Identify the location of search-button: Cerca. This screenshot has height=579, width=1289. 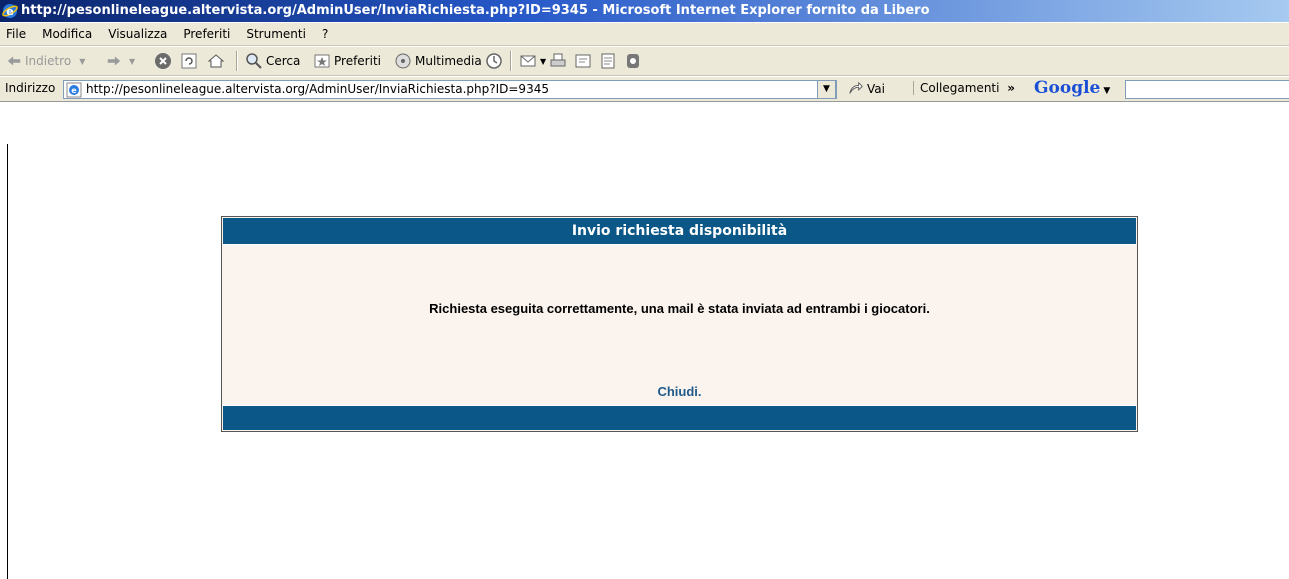
(272, 61).